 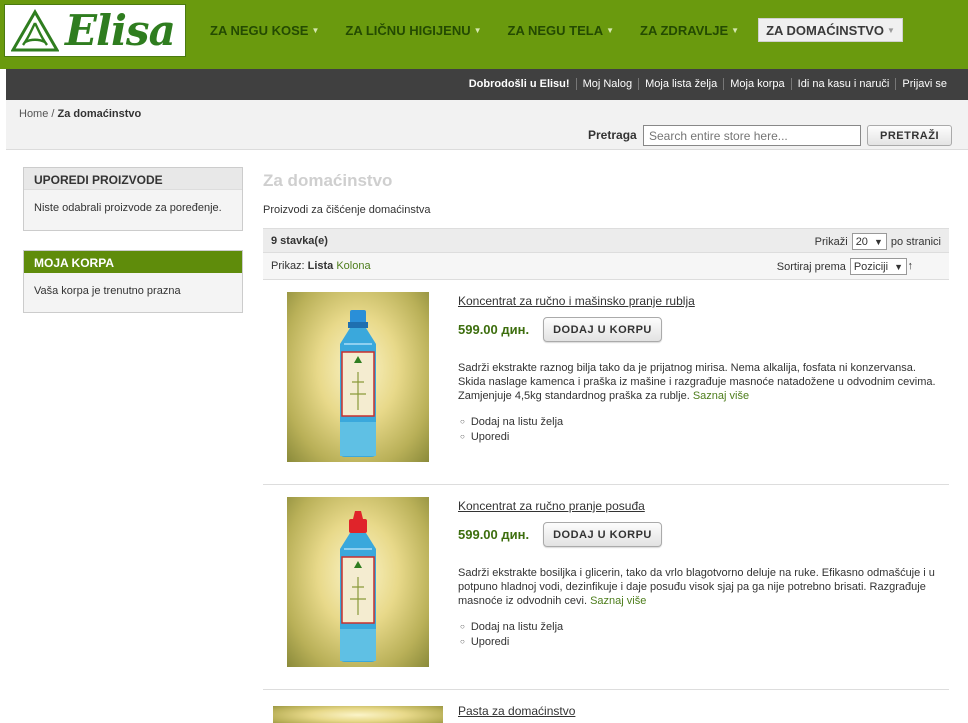 I want to click on my-cart-block: MOJA KORPA Vaša korpa je trenutno prazna, so click(x=133, y=281).